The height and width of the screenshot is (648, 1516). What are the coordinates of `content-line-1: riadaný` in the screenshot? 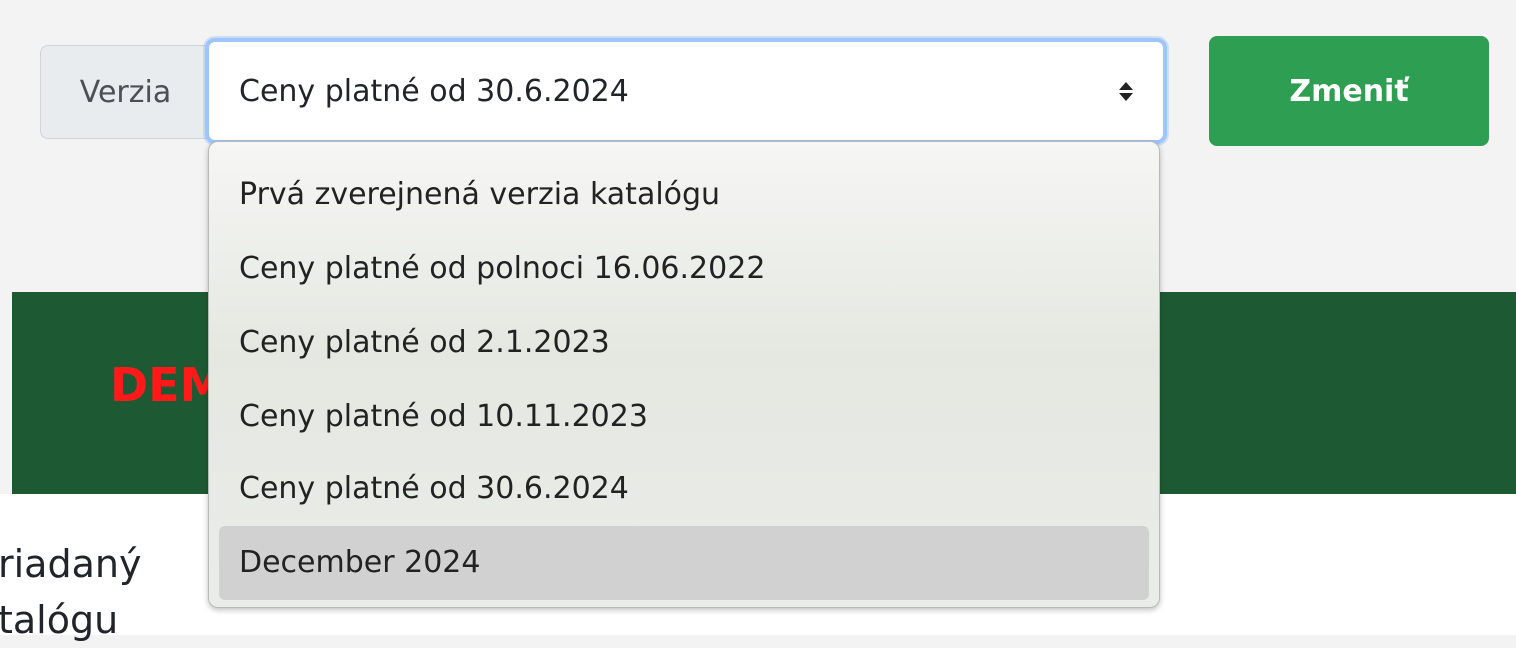 It's located at (71, 564).